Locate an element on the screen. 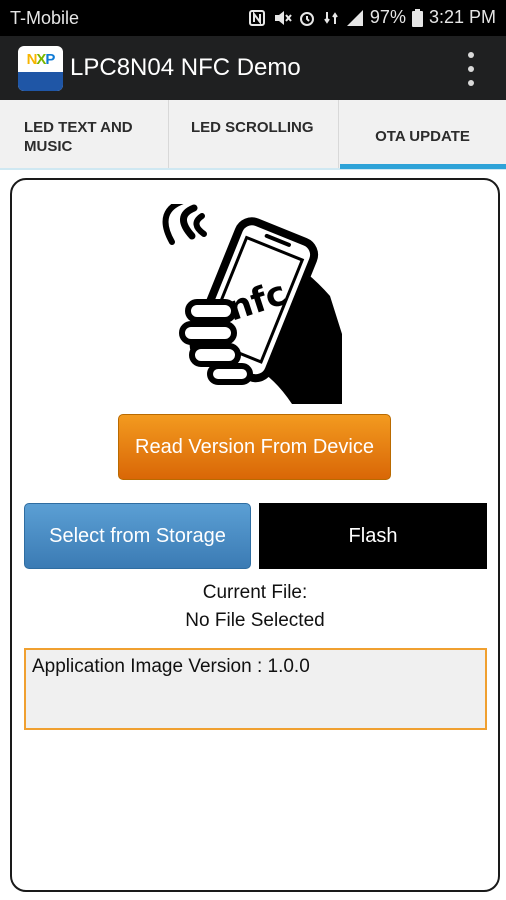 This screenshot has height=900, width=506. tab-led-scrolling: LED SCROLLING is located at coordinates (254, 135).